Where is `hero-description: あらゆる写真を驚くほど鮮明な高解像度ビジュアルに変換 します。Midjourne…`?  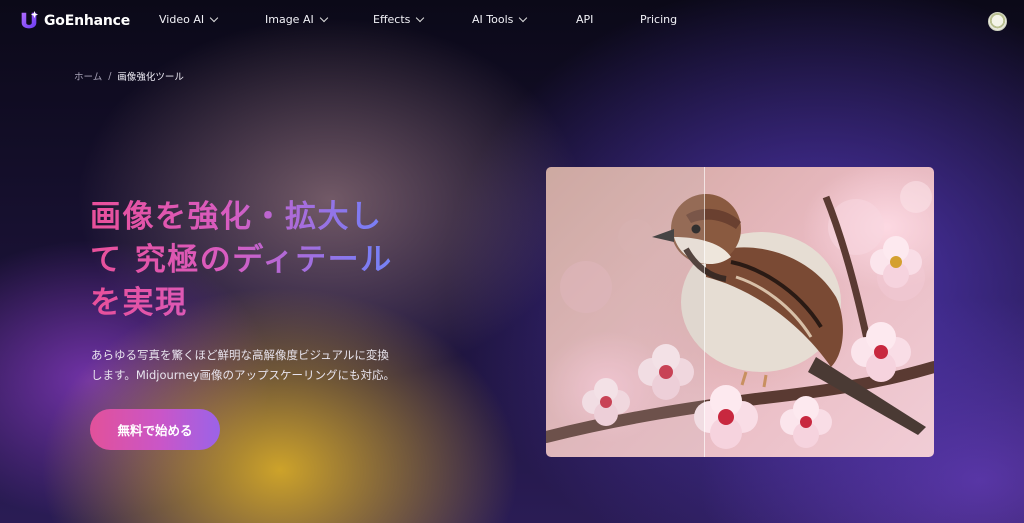
hero-description: あらゆる写真を驚くほど鮮明な高解像度ビジュアルに変換 します。Midjourne… is located at coordinates (263, 365).